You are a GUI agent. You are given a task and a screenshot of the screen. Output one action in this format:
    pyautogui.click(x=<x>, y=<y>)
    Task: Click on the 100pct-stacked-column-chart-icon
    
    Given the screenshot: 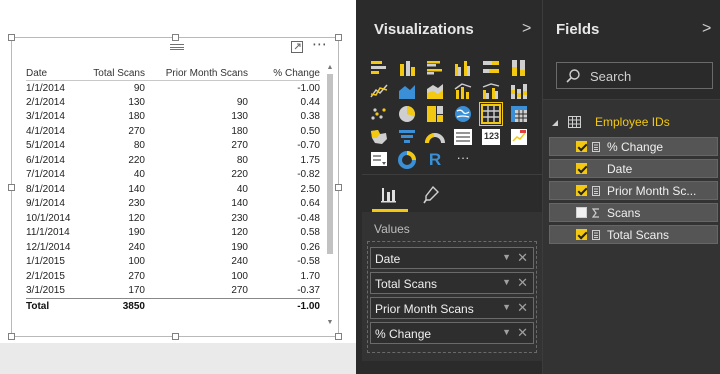 What is the action you would take?
    pyautogui.click(x=519, y=68)
    